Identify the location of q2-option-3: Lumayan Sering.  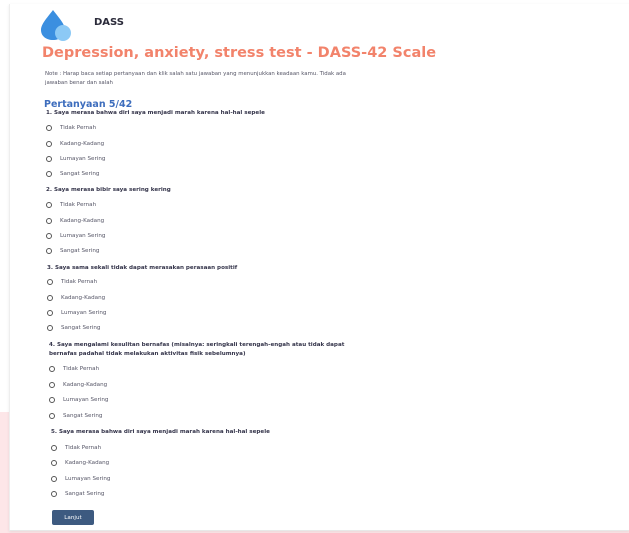
(75, 236).